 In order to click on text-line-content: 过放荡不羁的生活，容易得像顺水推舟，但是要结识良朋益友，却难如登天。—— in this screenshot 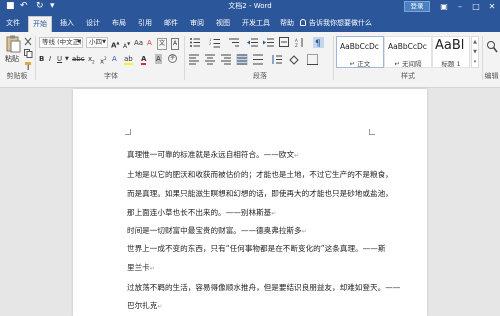, I will do `click(264, 287)`.